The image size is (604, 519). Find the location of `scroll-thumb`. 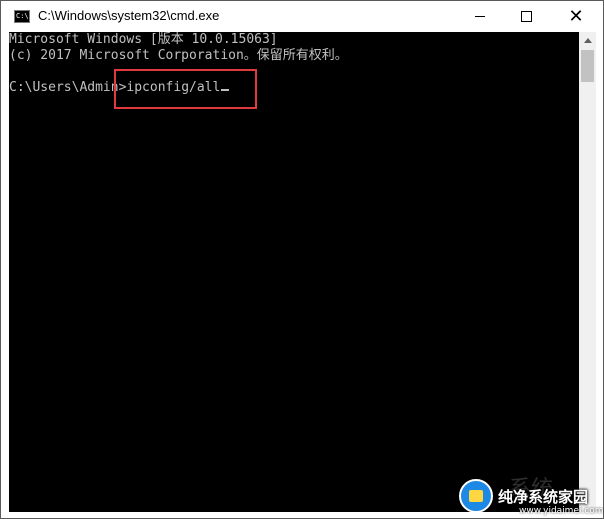

scroll-thumb is located at coordinates (587, 66).